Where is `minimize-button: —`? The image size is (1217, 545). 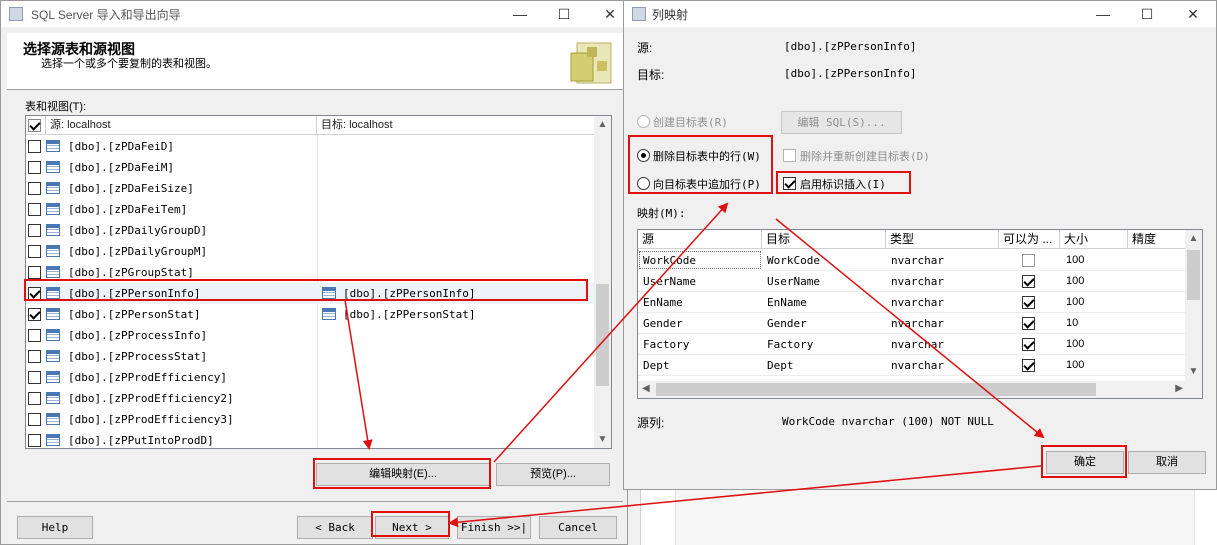
minimize-button: — is located at coordinates (520, 14).